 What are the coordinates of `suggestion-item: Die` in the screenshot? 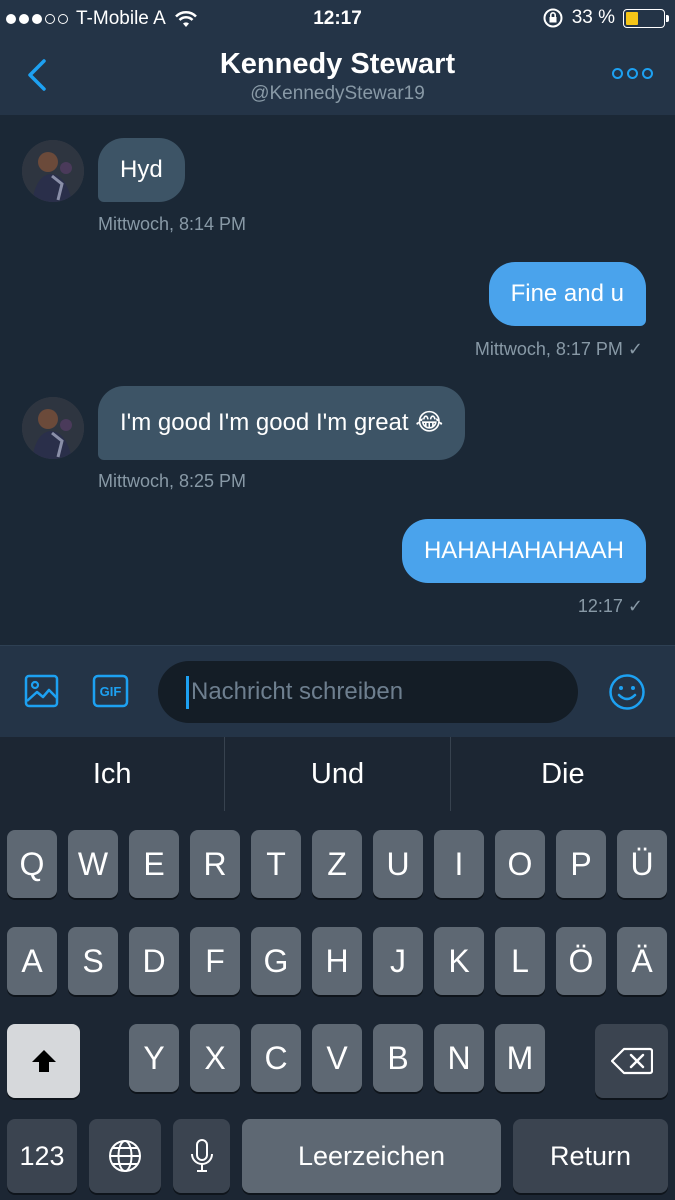 It's located at (563, 774).